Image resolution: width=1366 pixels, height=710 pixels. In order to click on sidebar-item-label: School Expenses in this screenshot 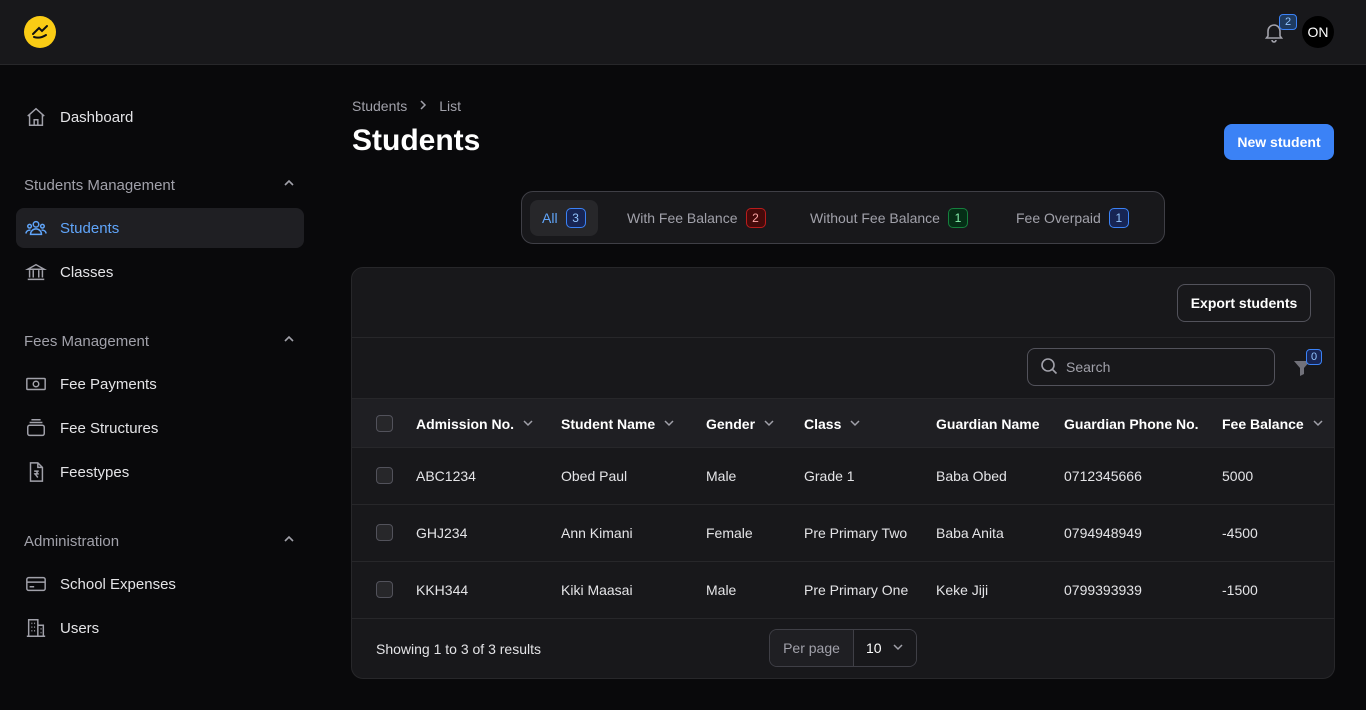, I will do `click(118, 584)`.